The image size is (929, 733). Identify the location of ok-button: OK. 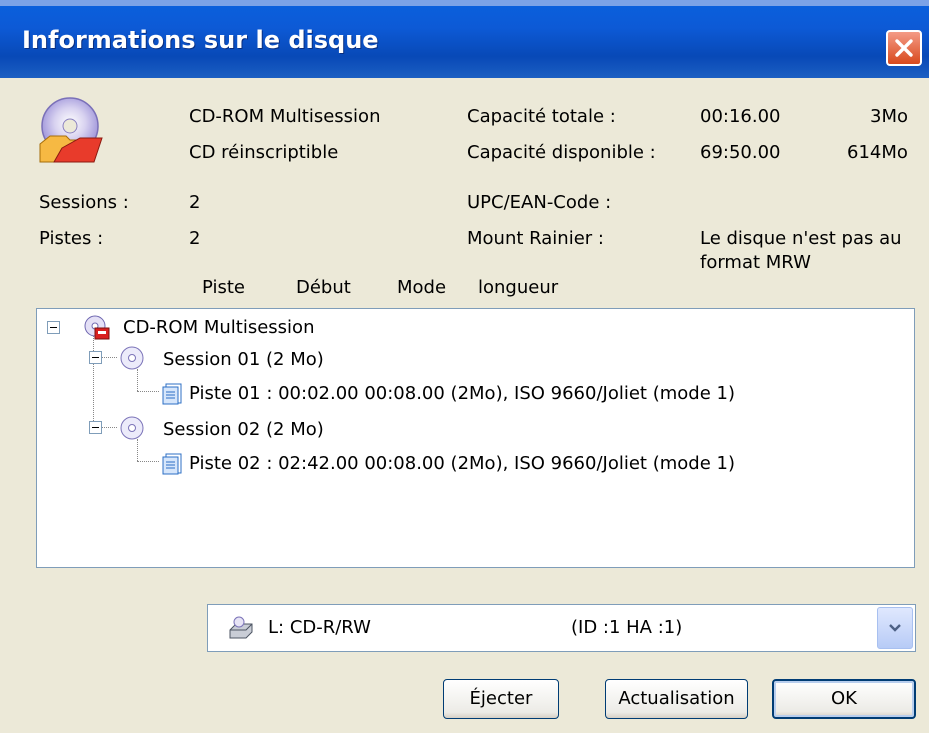
(844, 699).